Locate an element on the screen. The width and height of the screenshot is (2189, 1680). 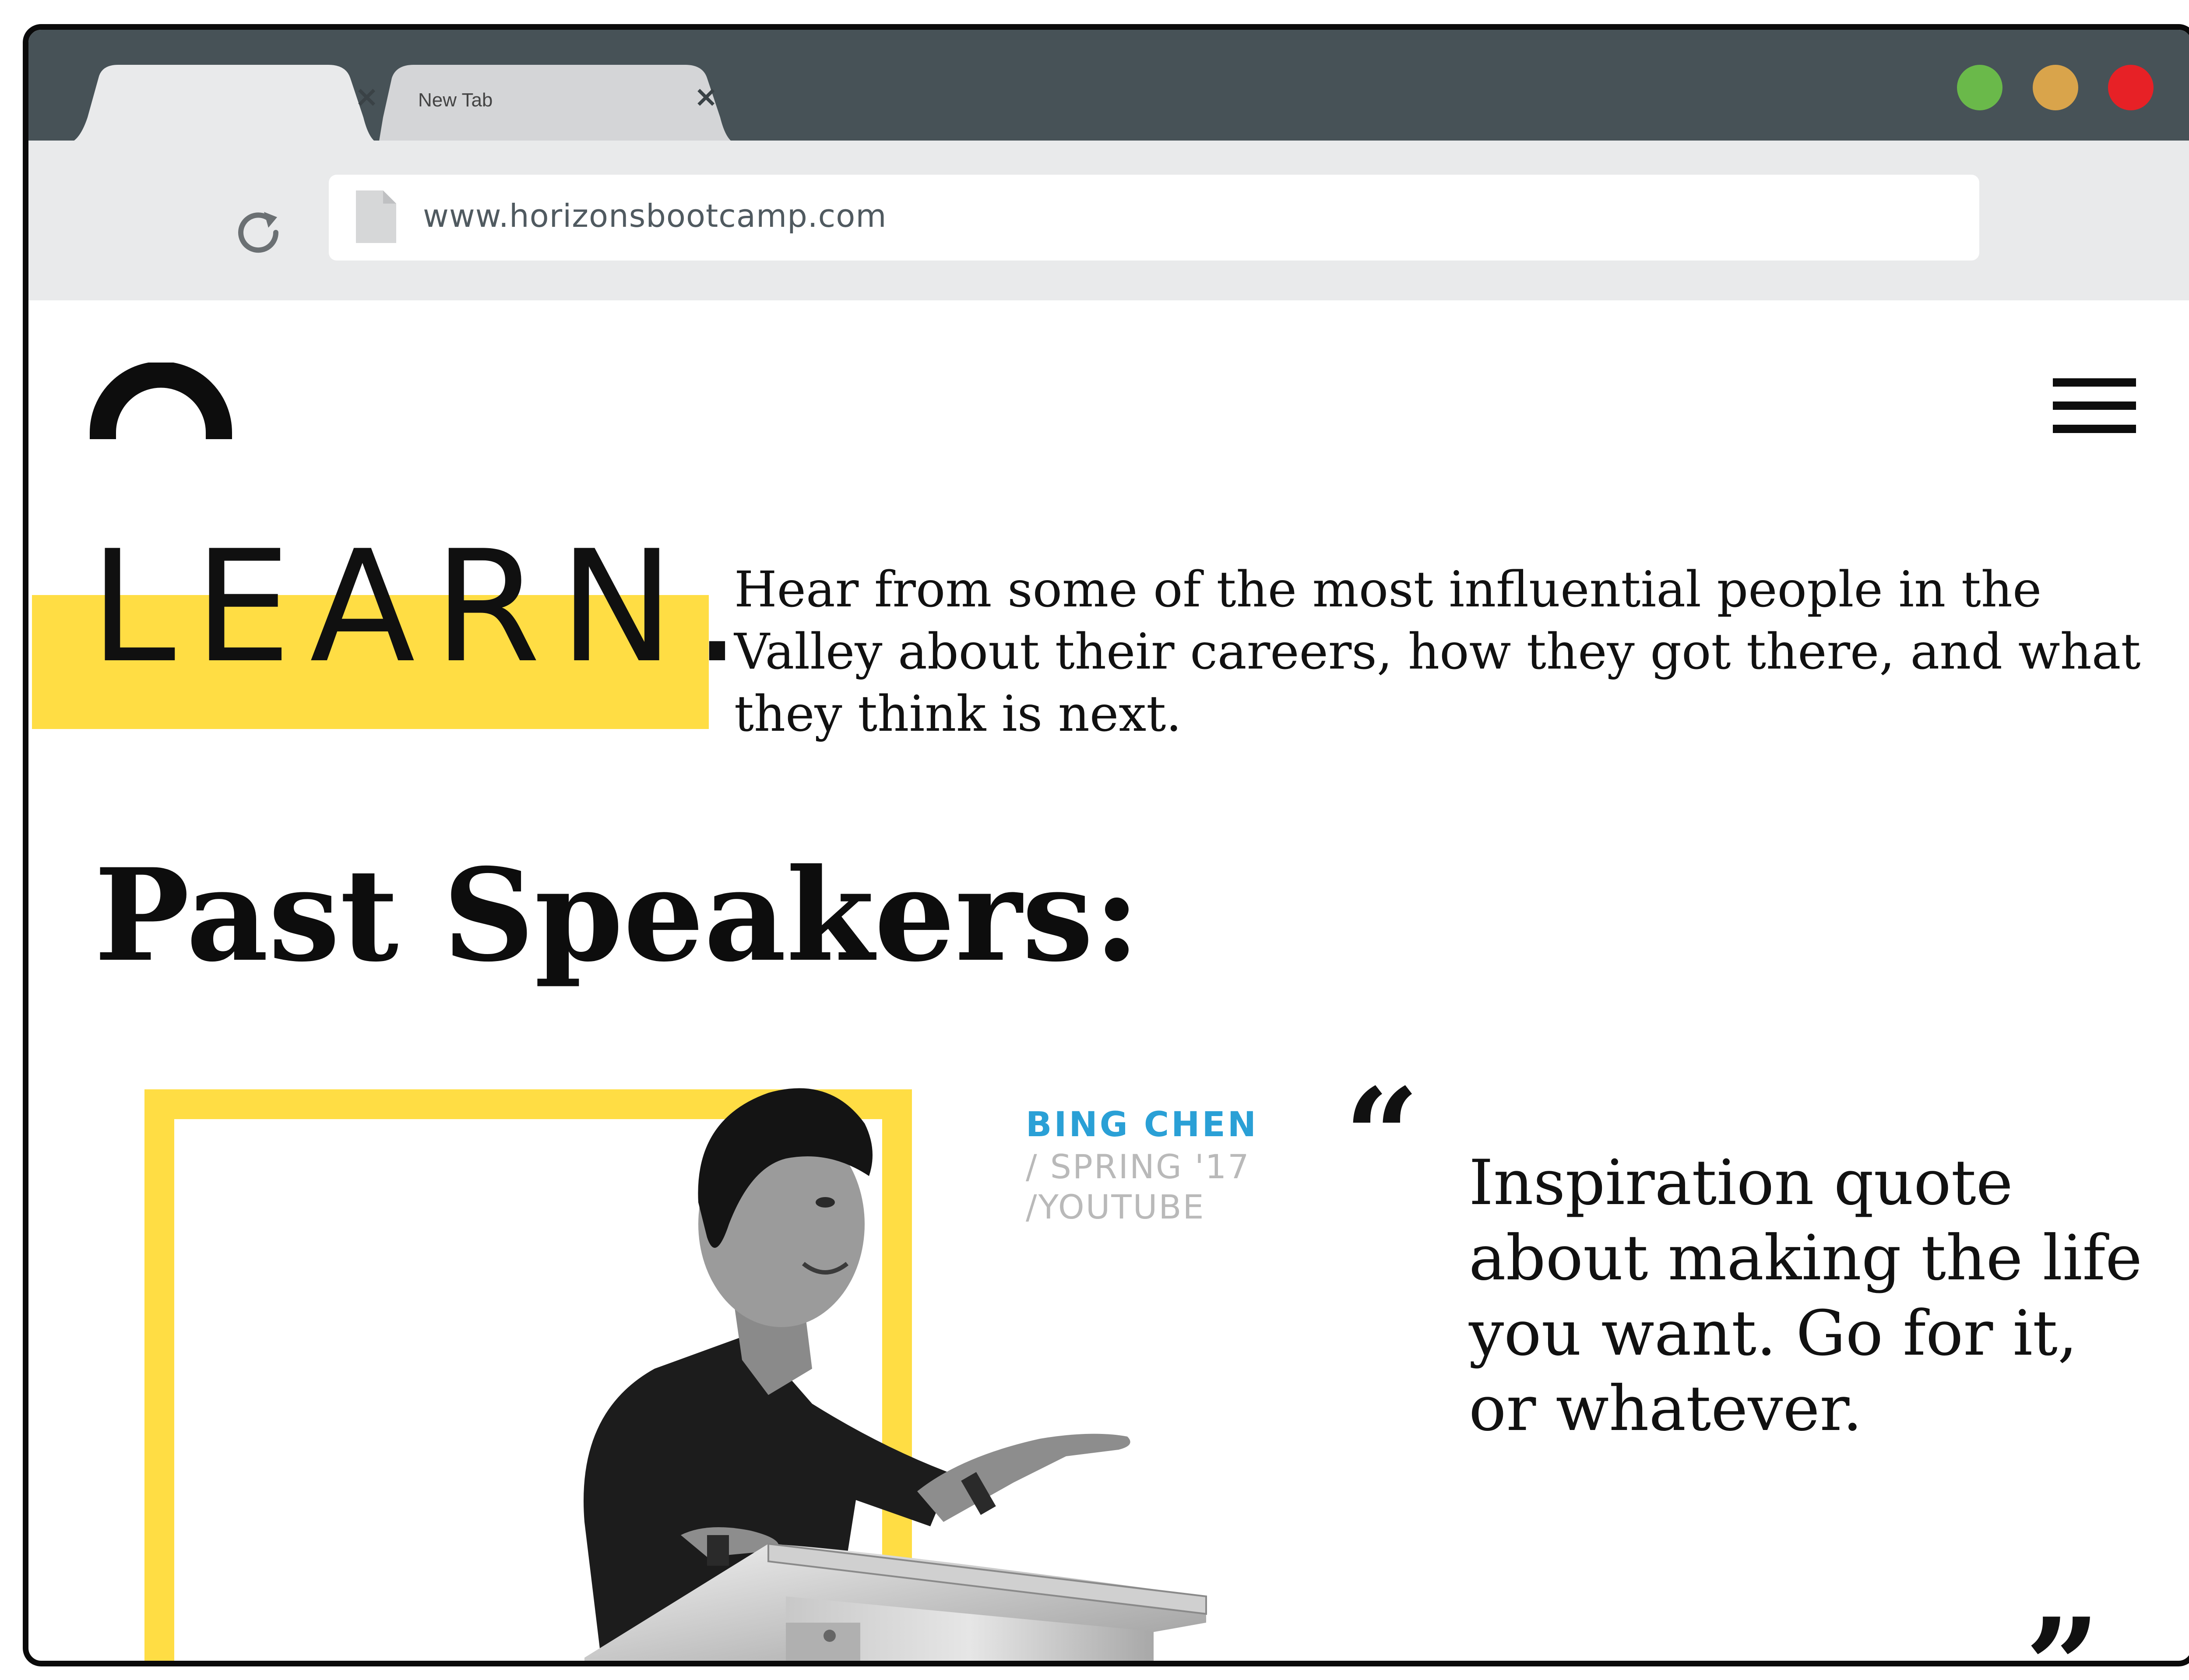
yellow-light is located at coordinates (2055, 87).